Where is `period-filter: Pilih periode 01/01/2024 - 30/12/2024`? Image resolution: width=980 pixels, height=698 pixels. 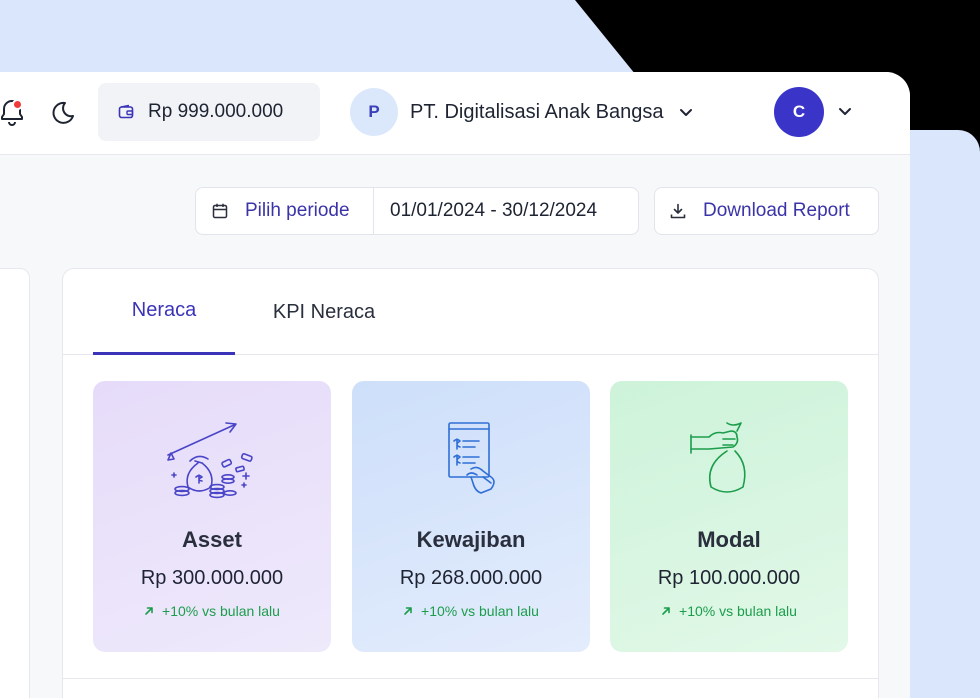
period-filter: Pilih periode 01/01/2024 - 30/12/2024 is located at coordinates (417, 211).